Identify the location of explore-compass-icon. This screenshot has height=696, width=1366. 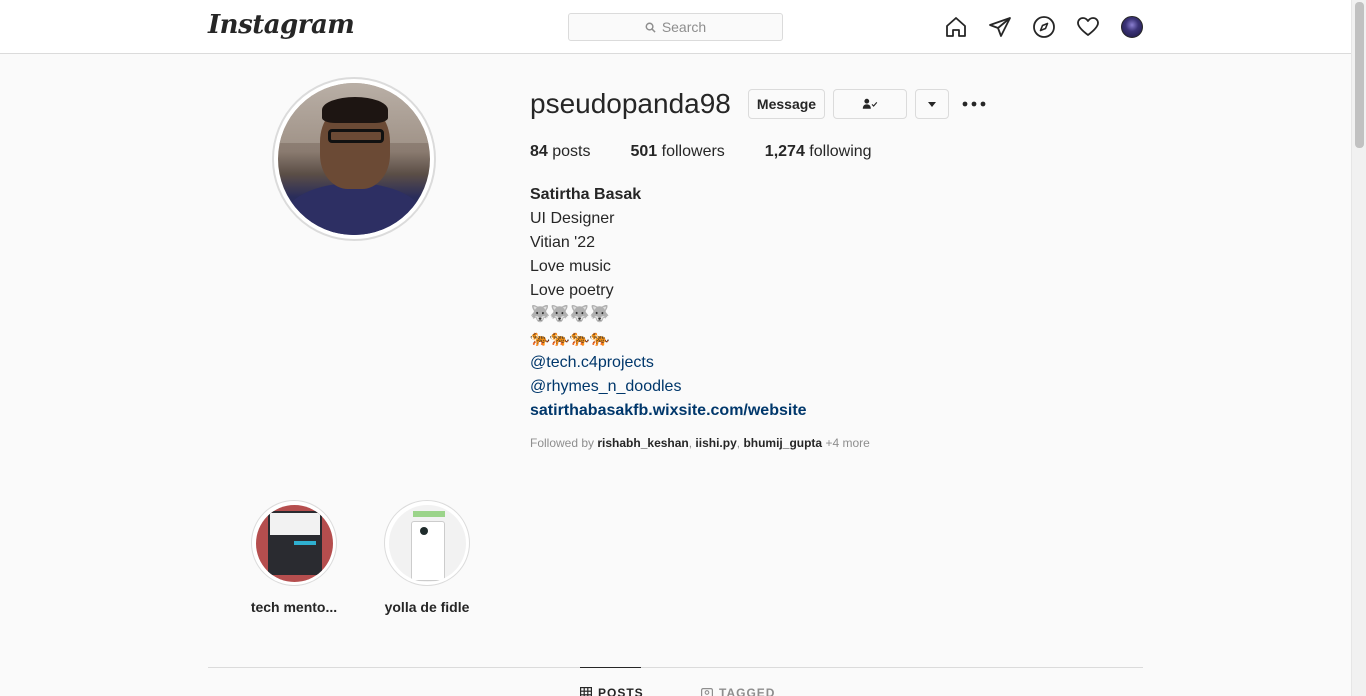
(1044, 27).